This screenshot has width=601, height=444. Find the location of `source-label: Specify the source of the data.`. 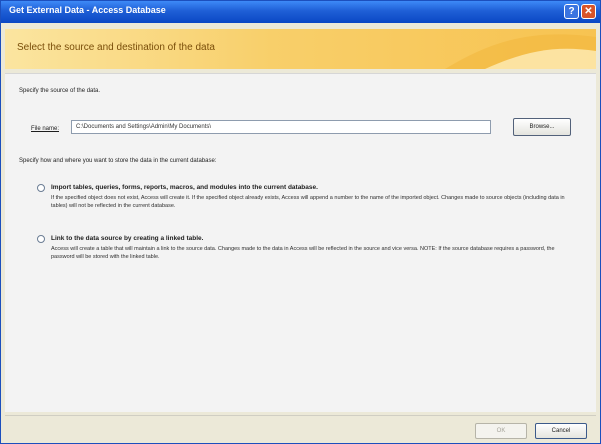

source-label: Specify the source of the data. is located at coordinates (60, 91).